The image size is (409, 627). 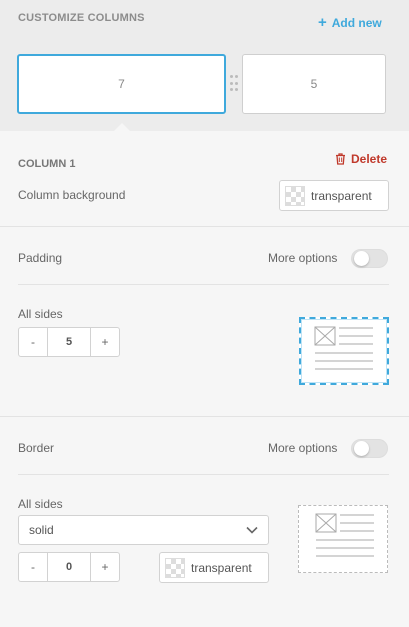 I want to click on trash-icon, so click(x=340, y=159).